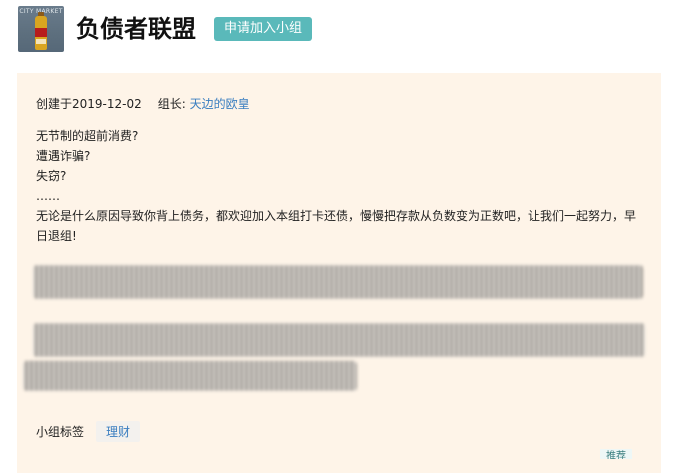 Image resolution: width=680 pixels, height=473 pixels. Describe the element at coordinates (616, 454) in the screenshot. I see `recommend-button: 推荐` at that location.